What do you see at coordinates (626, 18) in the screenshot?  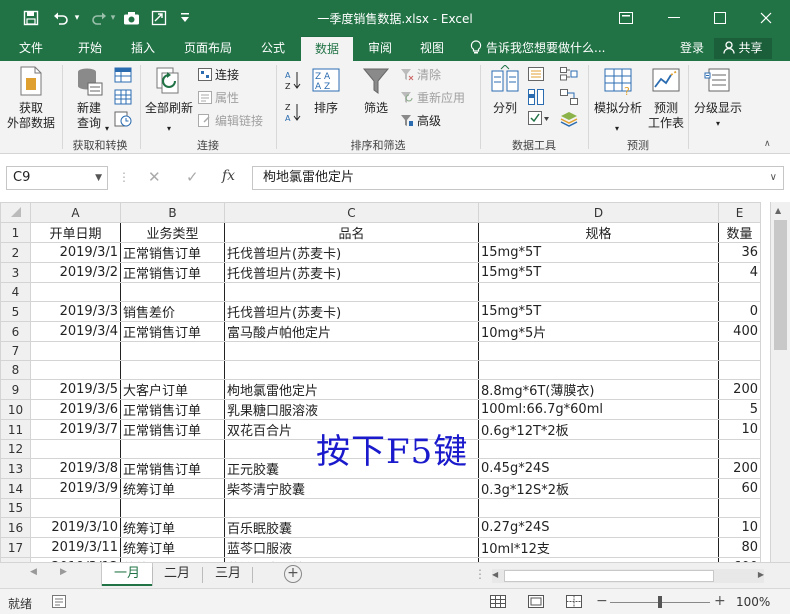 I see `ribbon-display-options-icon` at bounding box center [626, 18].